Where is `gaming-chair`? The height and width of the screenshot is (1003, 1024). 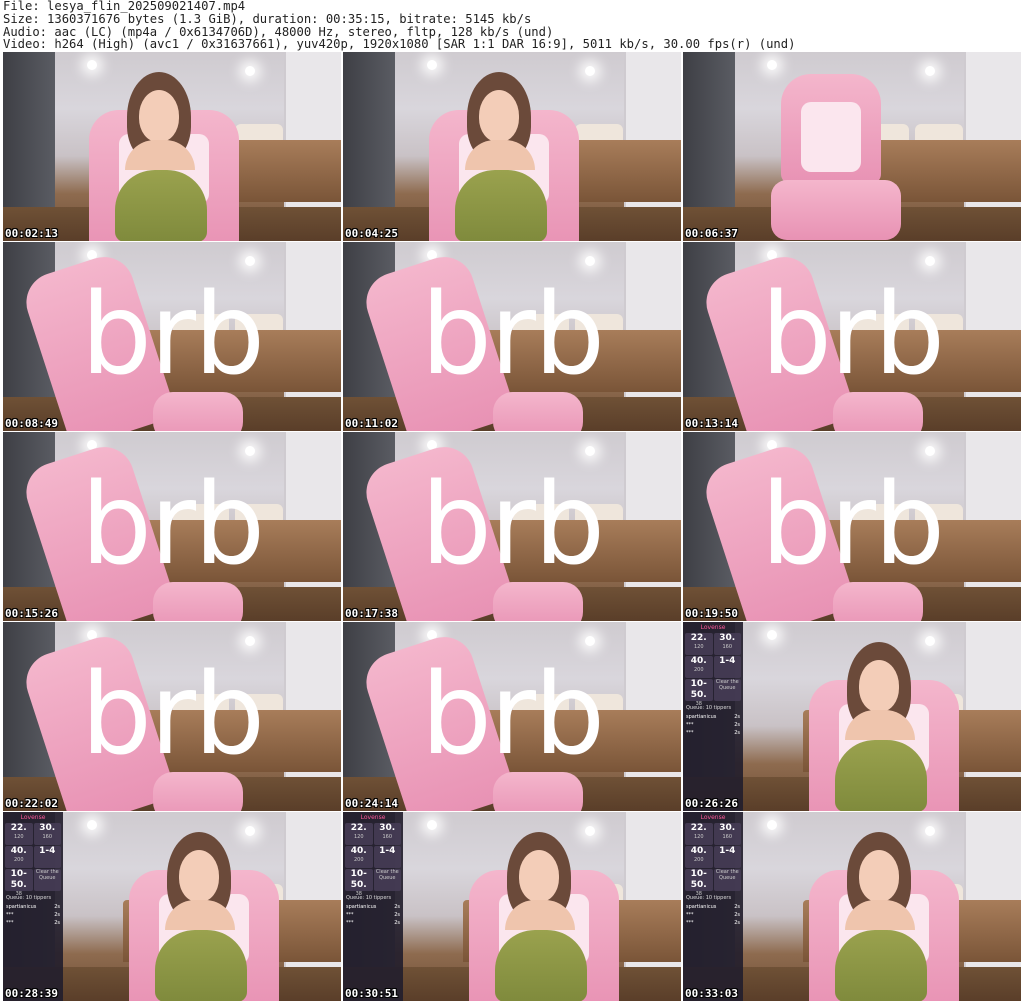 gaming-chair is located at coordinates (831, 129).